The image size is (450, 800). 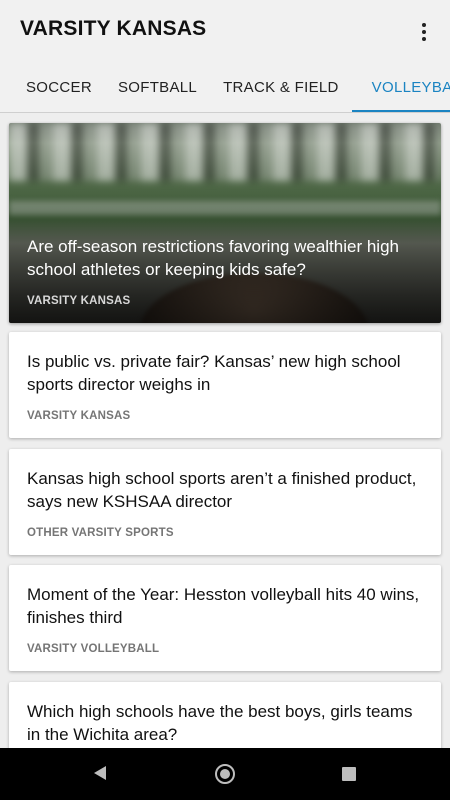 I want to click on system-nav-bar, so click(x=225, y=774).